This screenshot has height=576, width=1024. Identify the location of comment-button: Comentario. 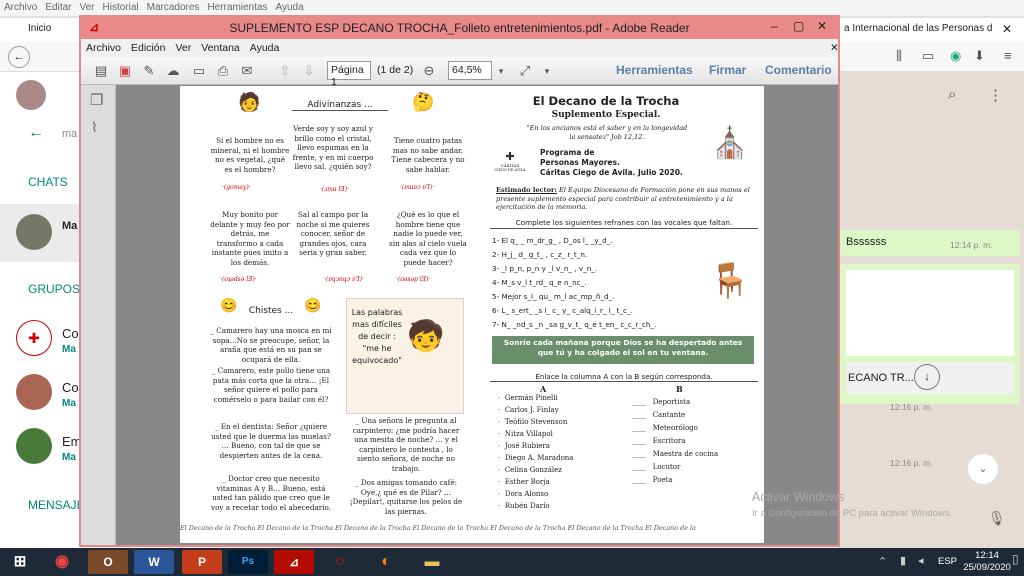
(798, 70).